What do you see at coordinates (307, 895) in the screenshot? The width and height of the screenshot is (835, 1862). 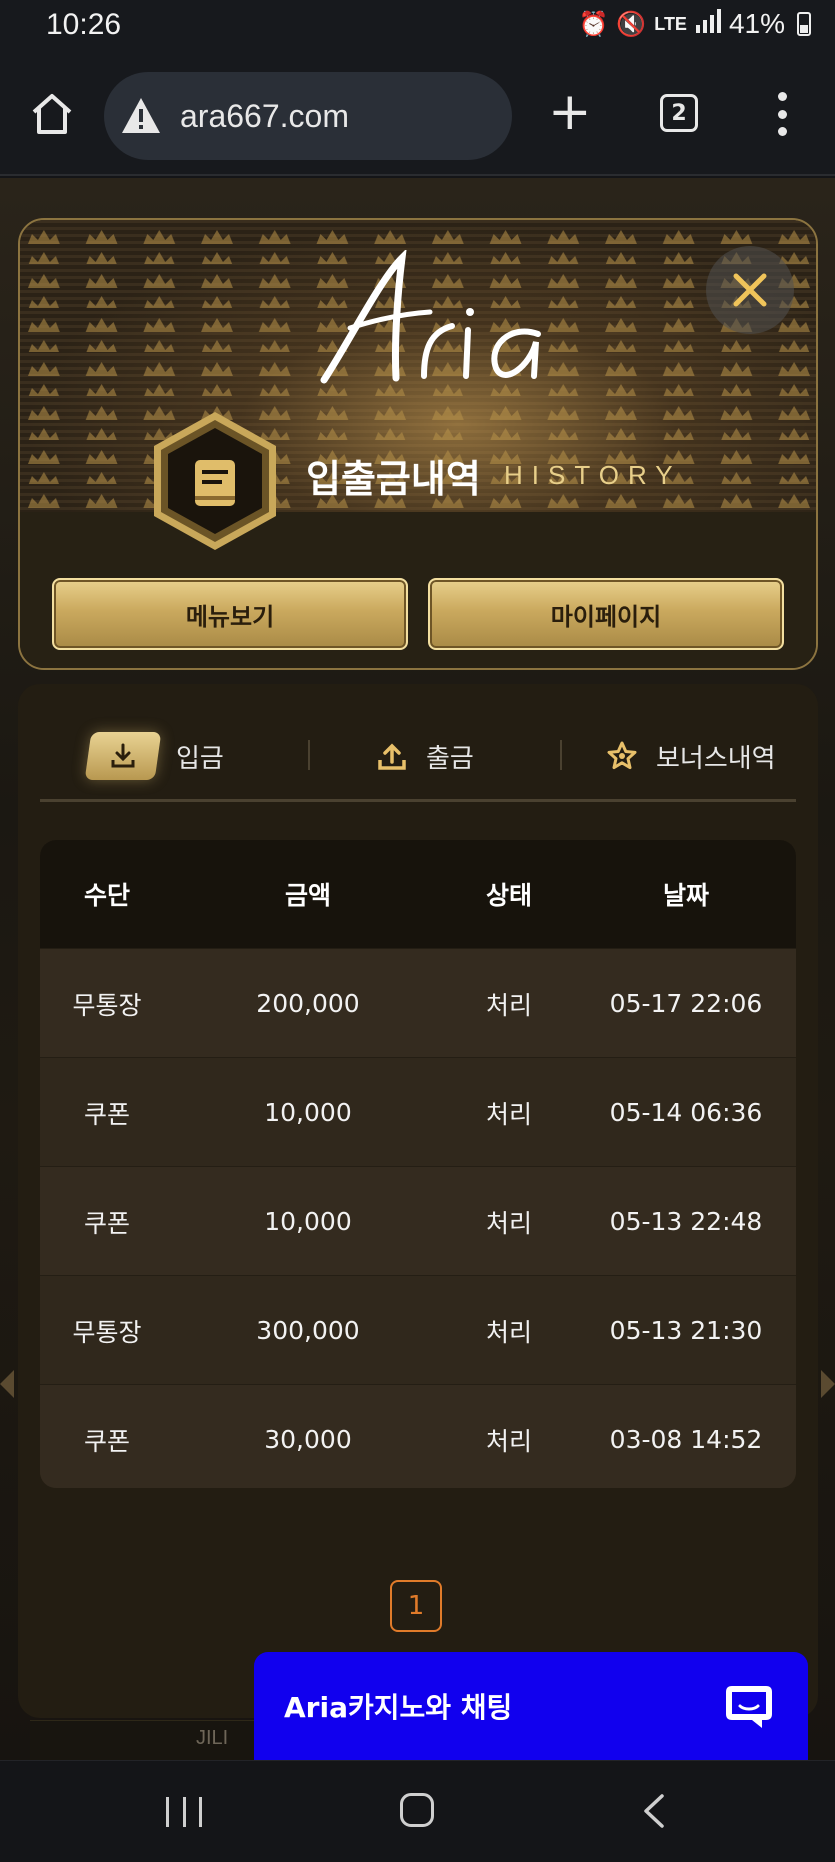 I see `column-header-amount: 금액` at bounding box center [307, 895].